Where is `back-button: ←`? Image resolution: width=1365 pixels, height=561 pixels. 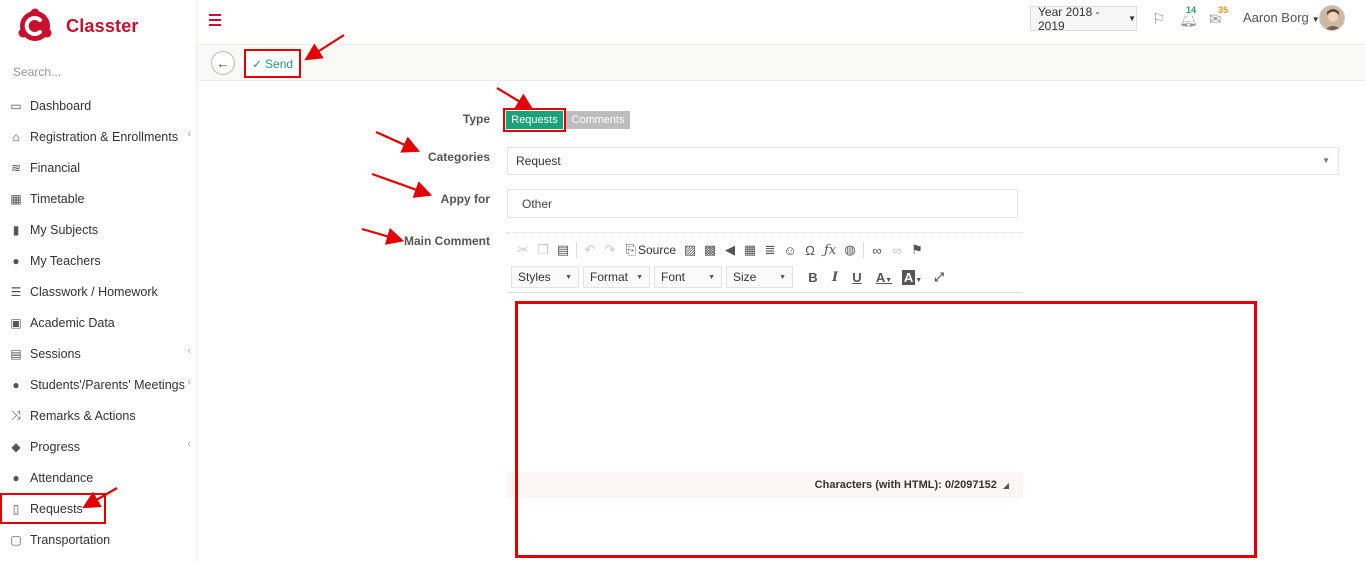 back-button: ← is located at coordinates (223, 63).